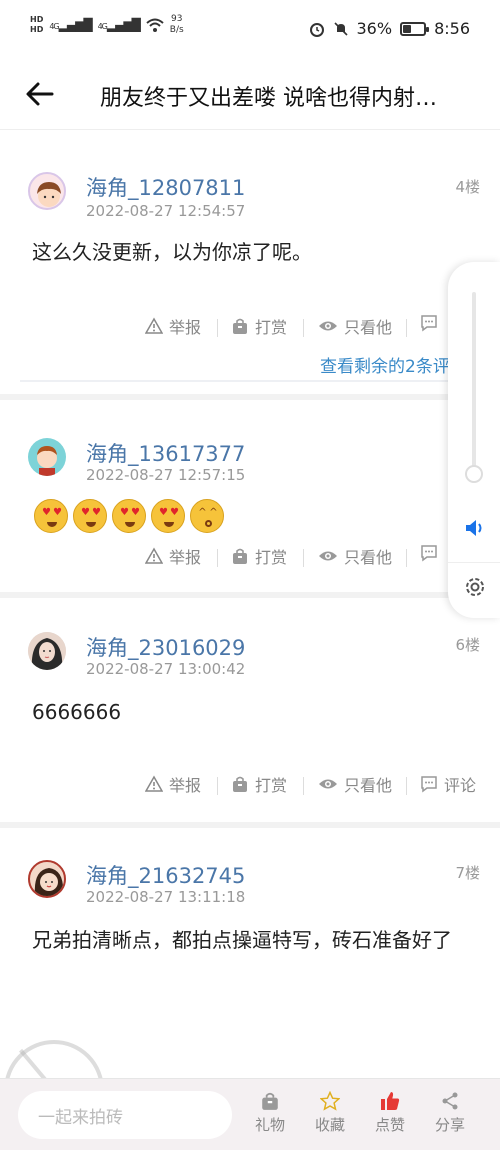 Image resolution: width=500 pixels, height=1150 pixels. What do you see at coordinates (374, 28) in the screenshot?
I see `battery-percent: 36%` at bounding box center [374, 28].